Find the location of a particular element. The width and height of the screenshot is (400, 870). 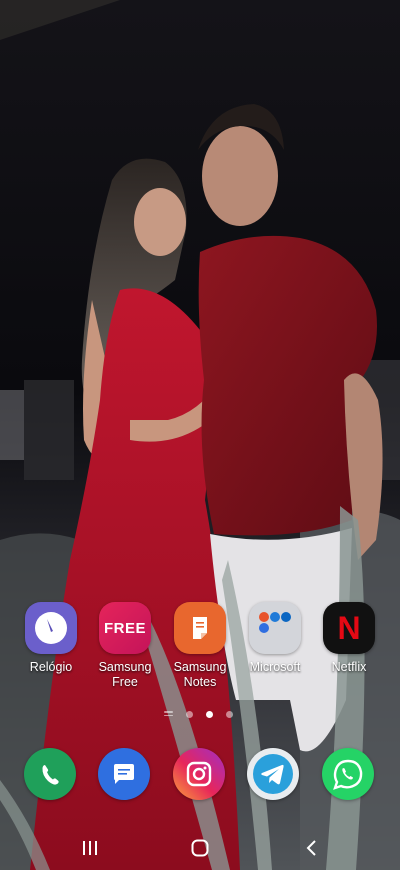

page-indicator-home-lines-icon is located at coordinates (168, 714).